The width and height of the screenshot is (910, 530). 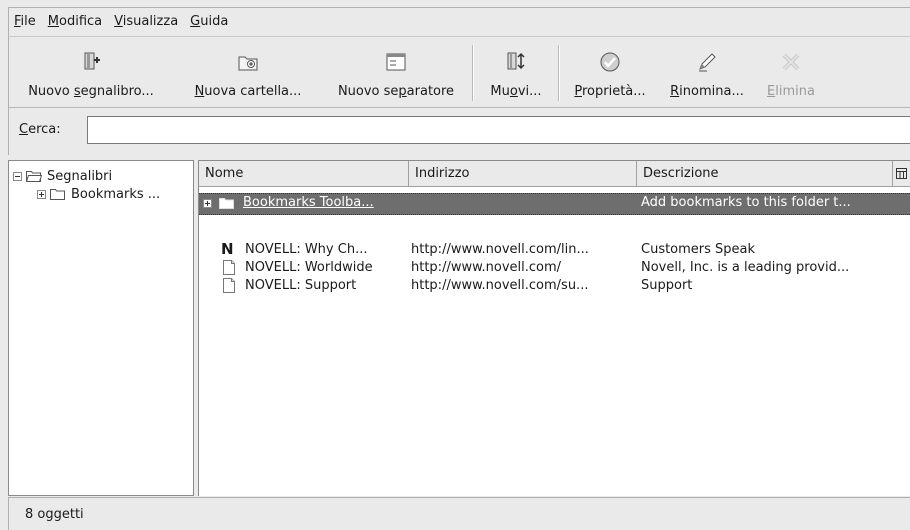 What do you see at coordinates (54, 514) in the screenshot?
I see `status-text: 8 oggetti` at bounding box center [54, 514].